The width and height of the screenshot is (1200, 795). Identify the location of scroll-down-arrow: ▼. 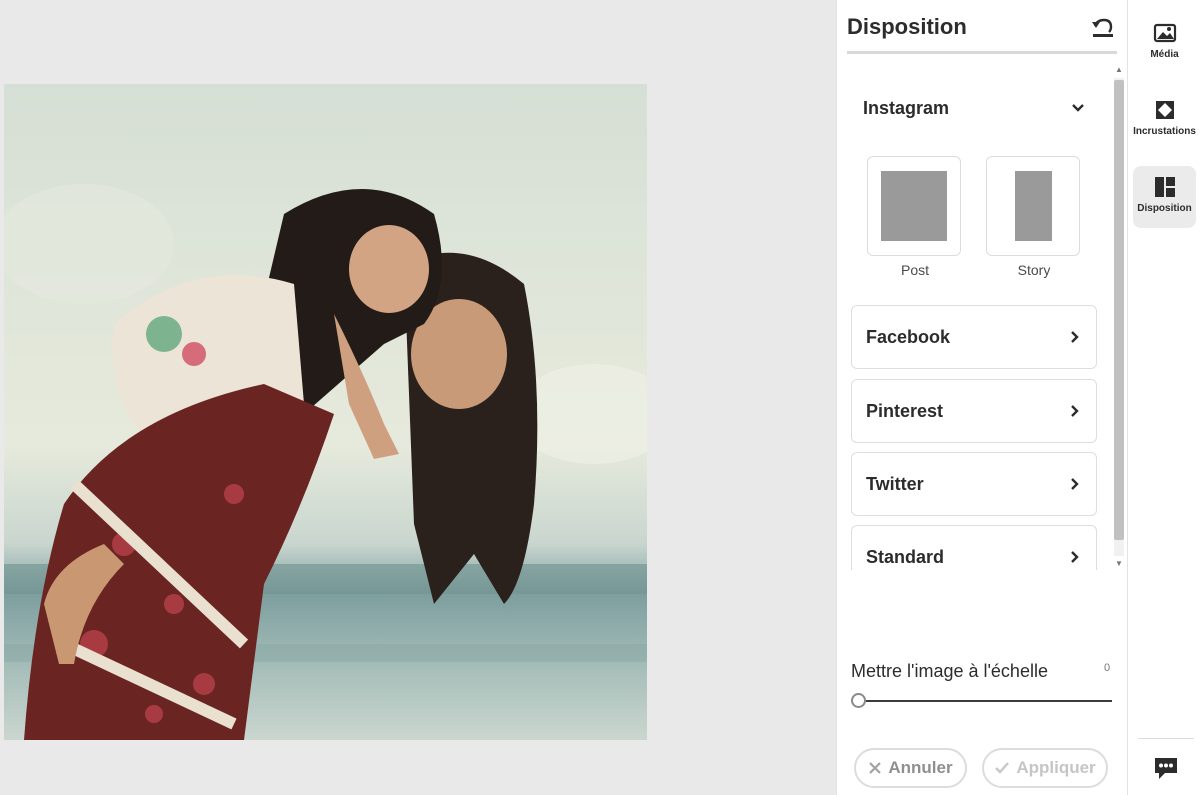
(1119, 564).